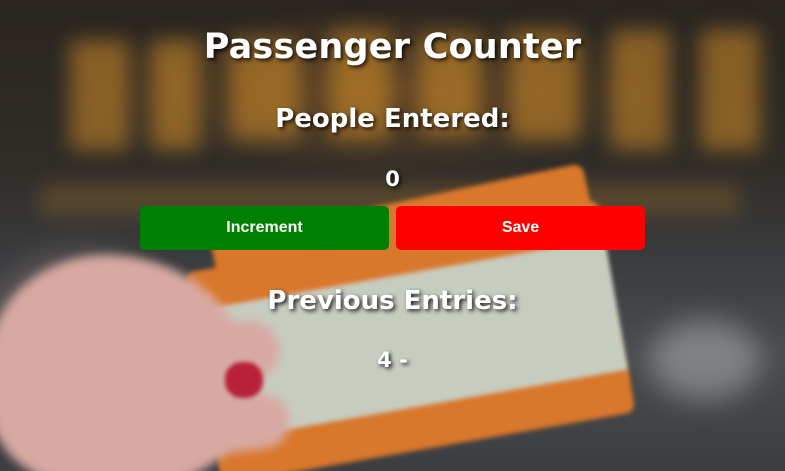 The height and width of the screenshot is (471, 785). What do you see at coordinates (392, 228) in the screenshot?
I see `button-row: Increment Save` at bounding box center [392, 228].